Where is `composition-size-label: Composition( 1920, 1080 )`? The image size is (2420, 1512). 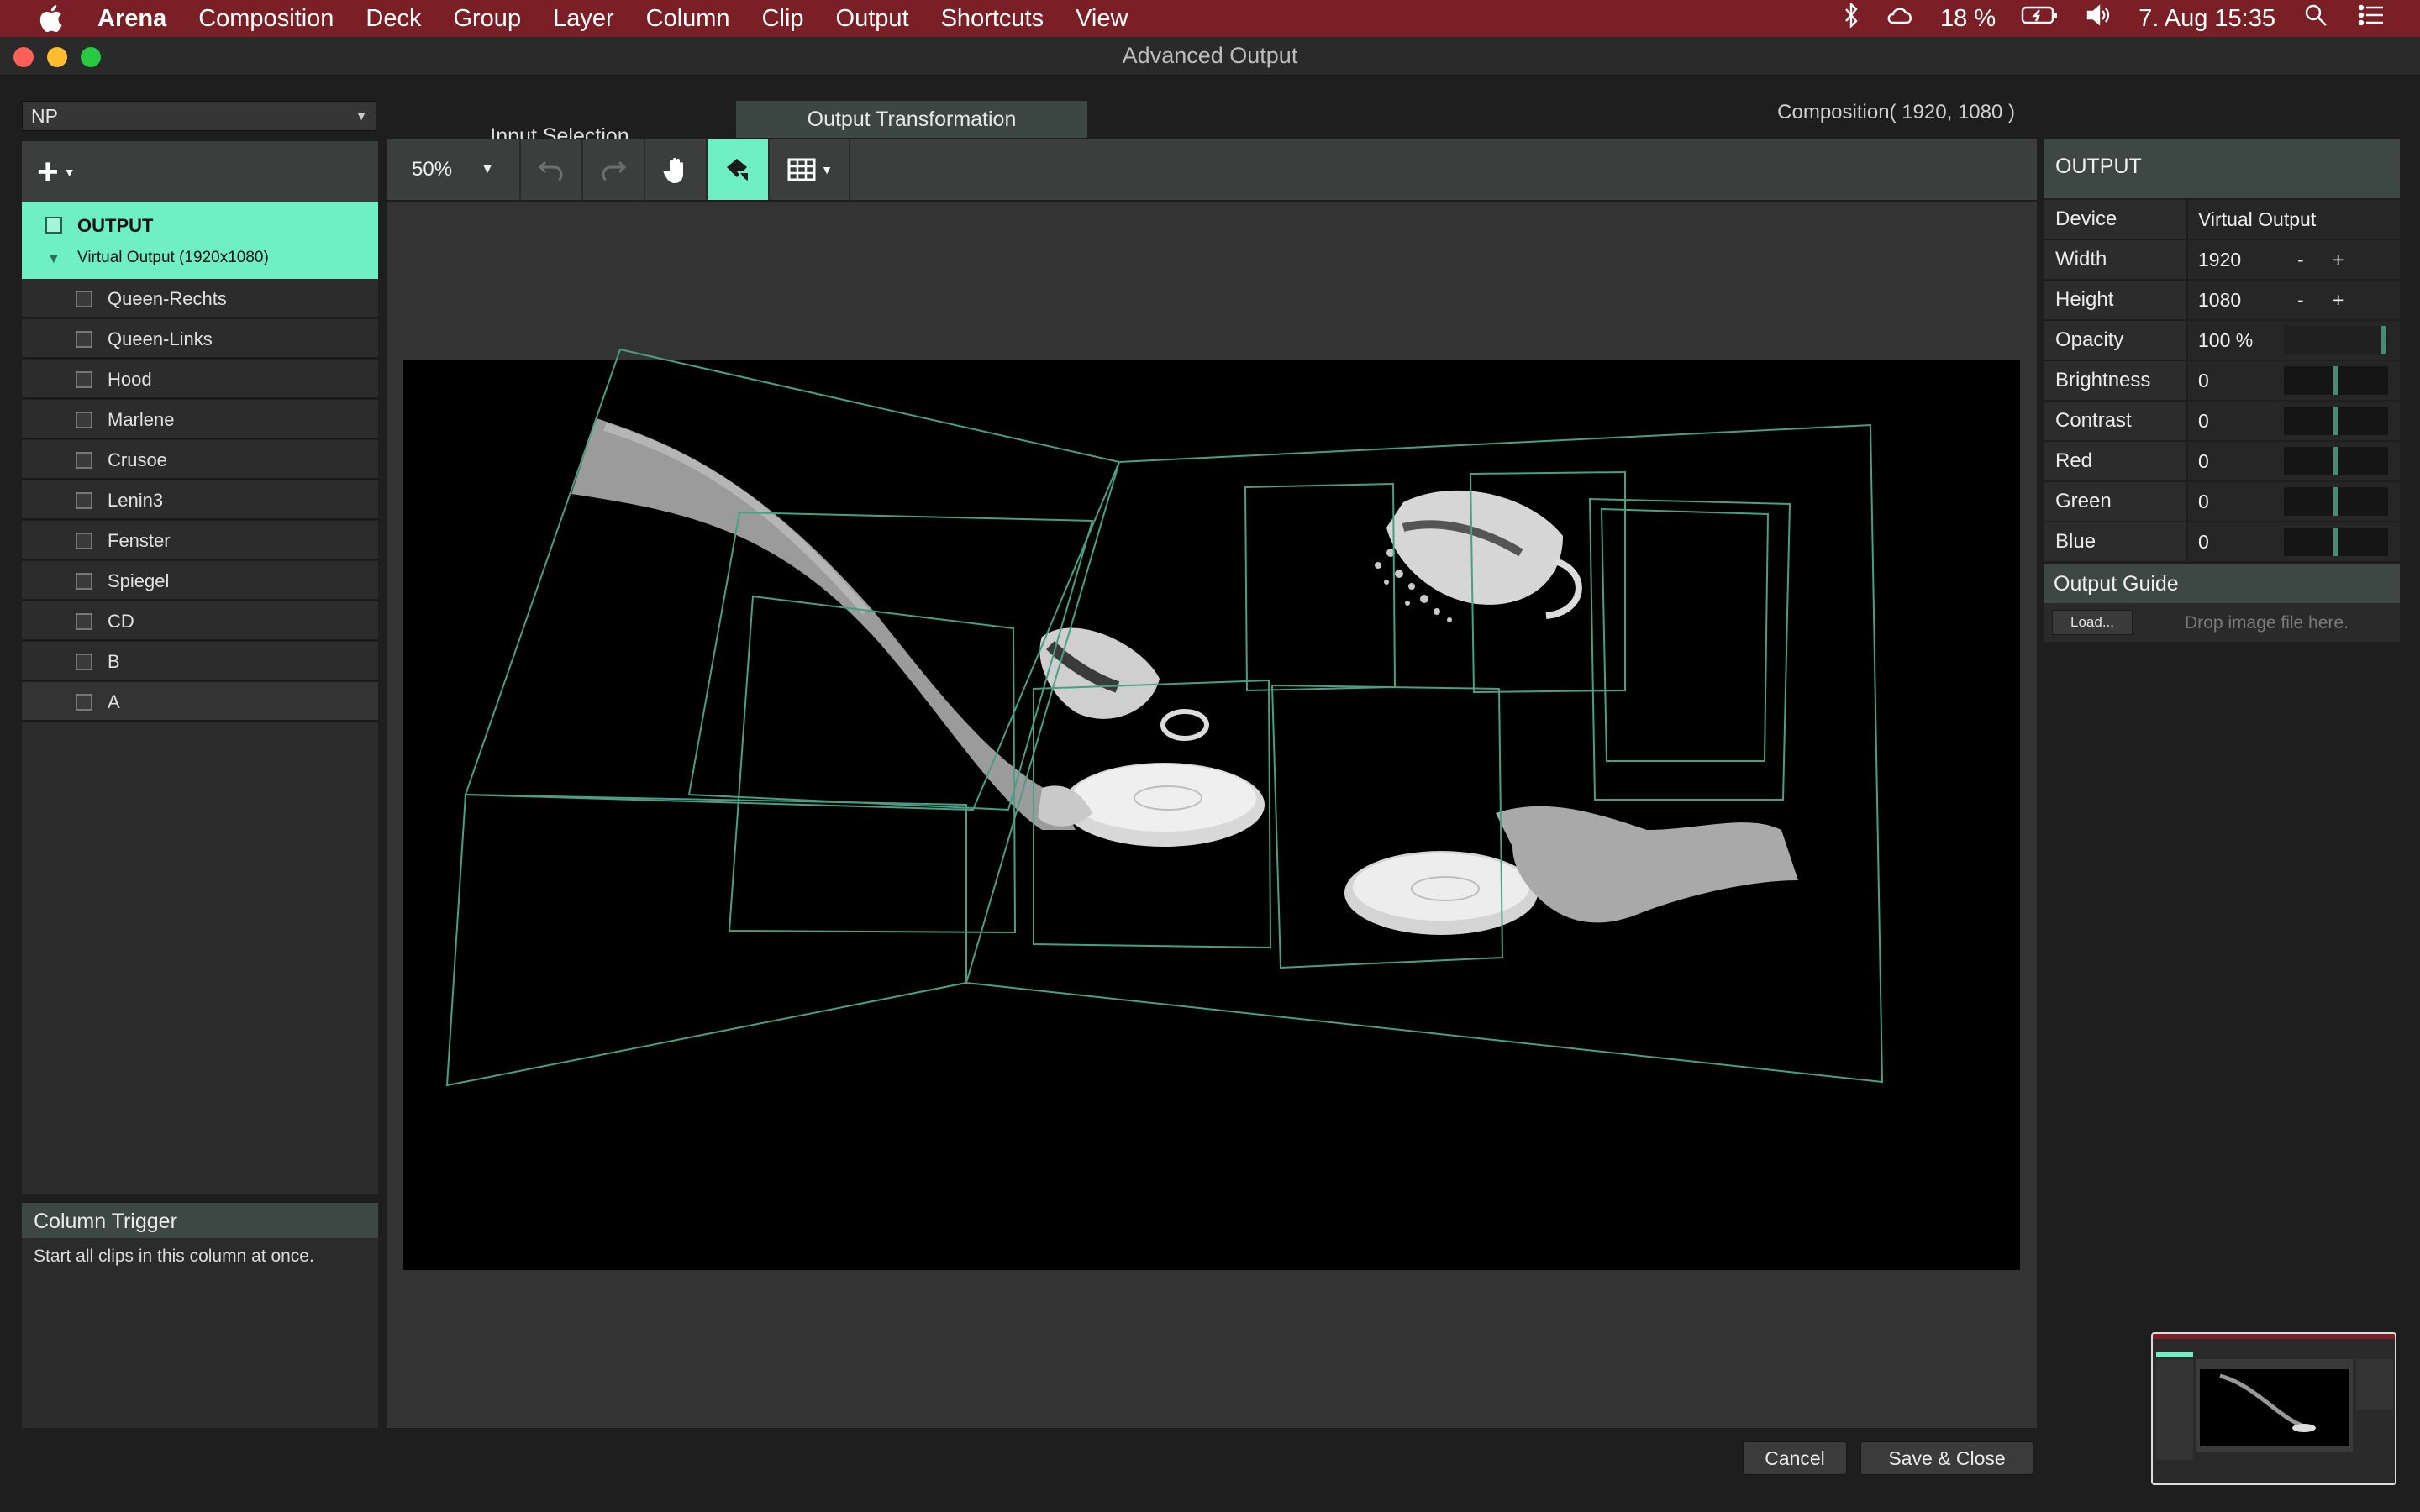
composition-size-label: Composition( 1920, 1080 ) is located at coordinates (1896, 112).